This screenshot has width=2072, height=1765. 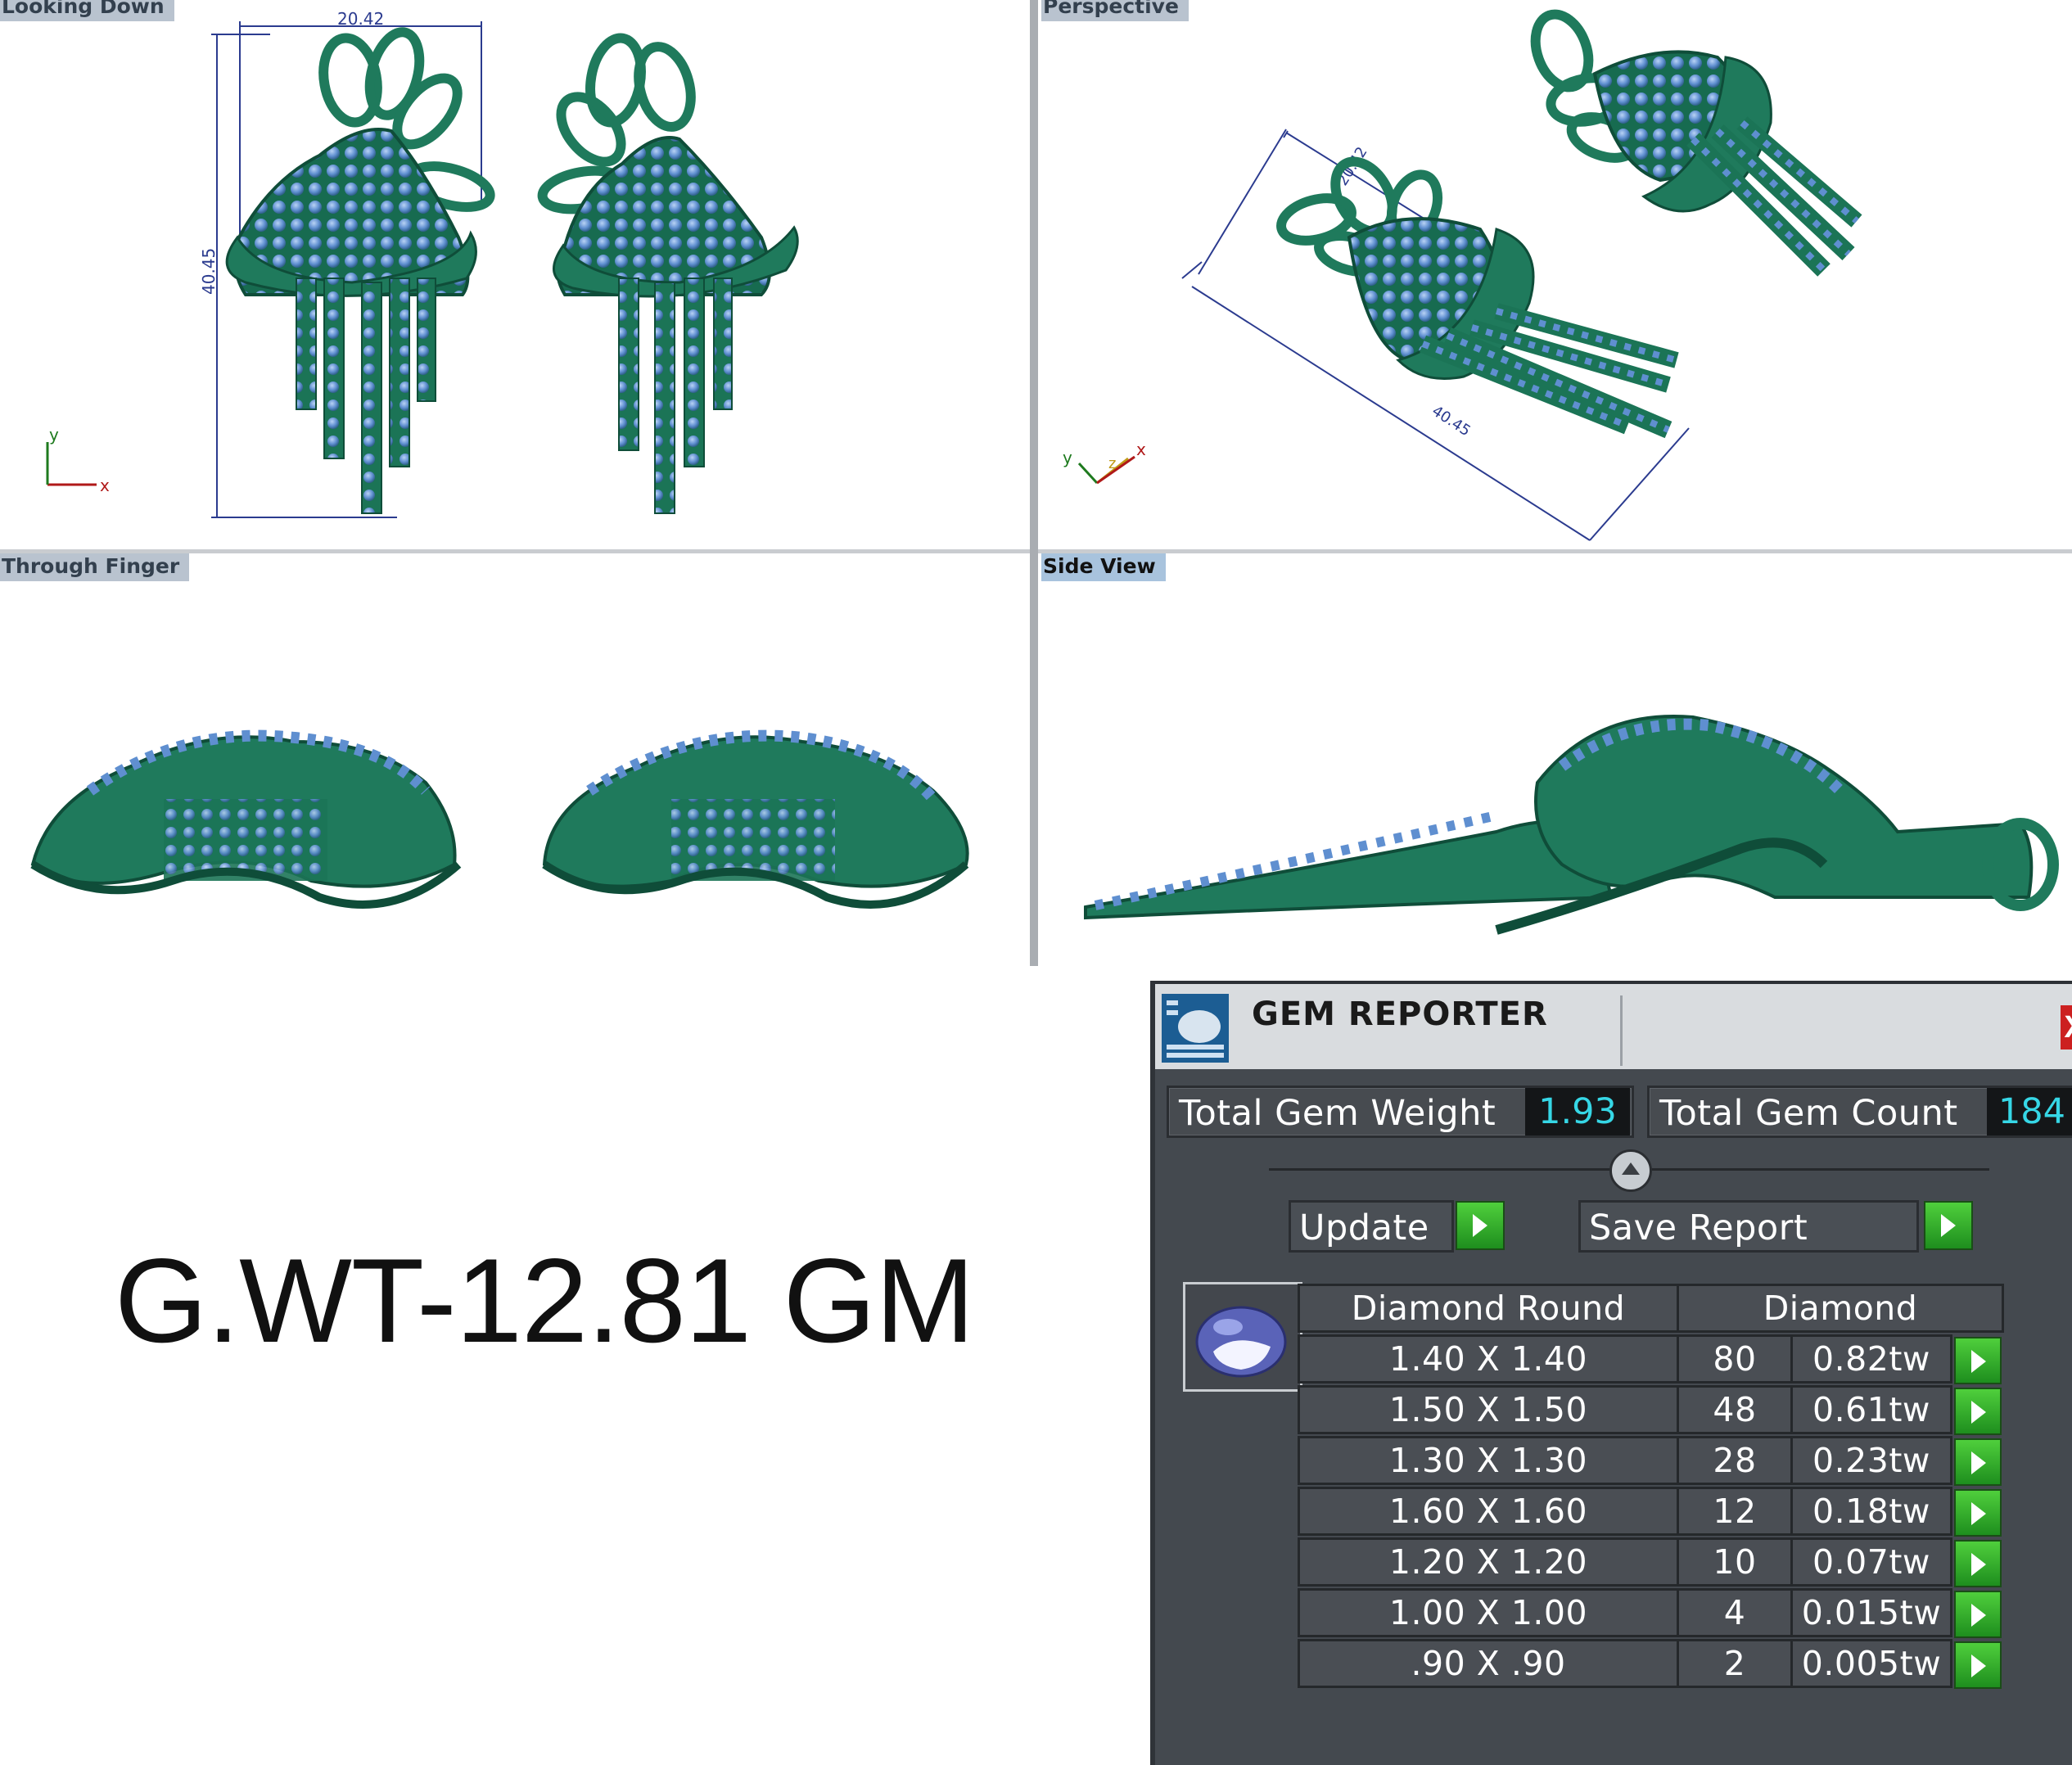 What do you see at coordinates (1488, 1409) in the screenshot?
I see `row-size: 1.50 X 1.50` at bounding box center [1488, 1409].